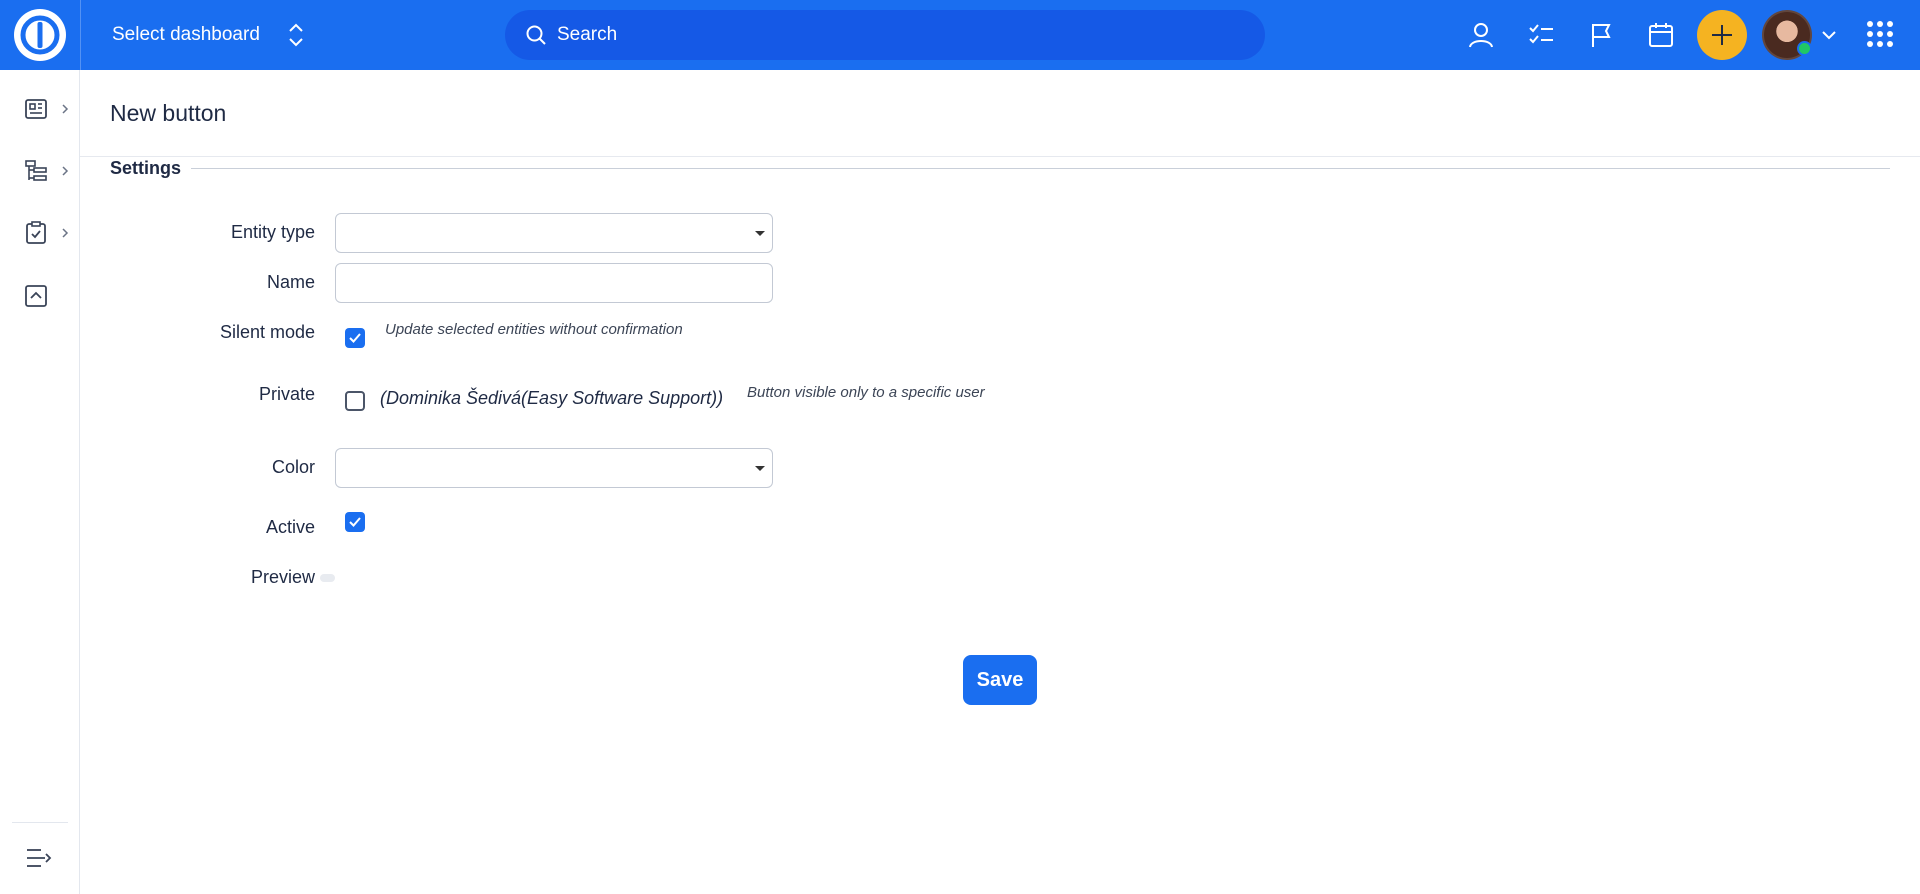  What do you see at coordinates (554, 468) in the screenshot?
I see `color-select` at bounding box center [554, 468].